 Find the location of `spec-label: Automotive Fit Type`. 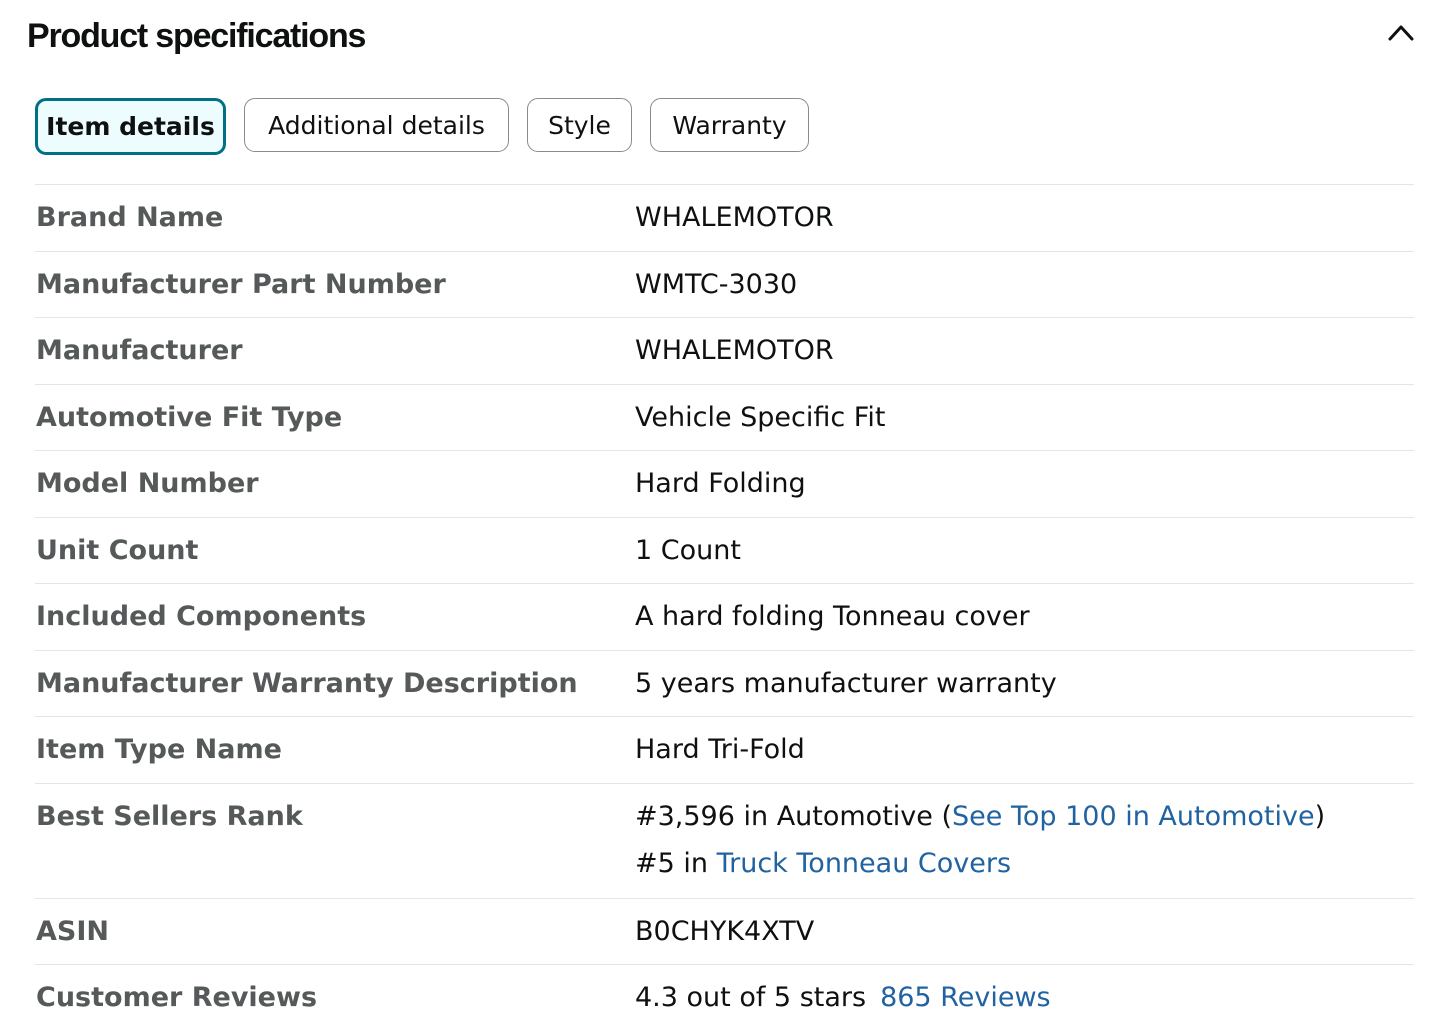

spec-label: Automotive Fit Type is located at coordinates (189, 417).